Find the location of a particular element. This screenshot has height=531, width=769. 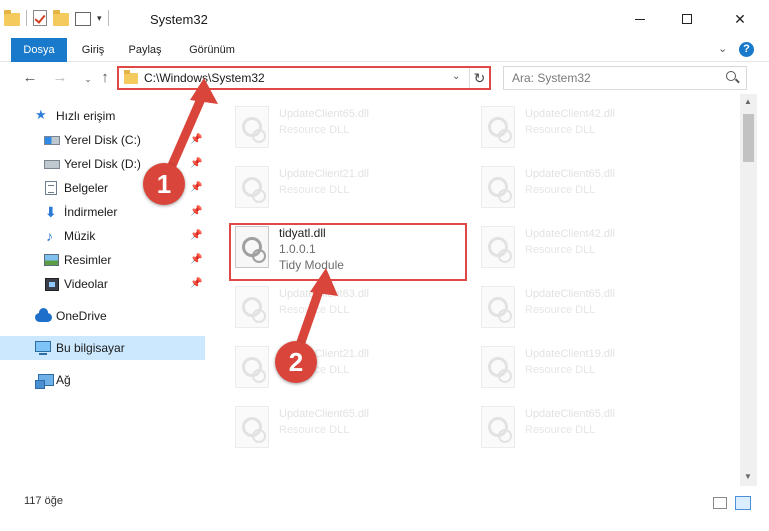

computer-icon is located at coordinates (43, 348).